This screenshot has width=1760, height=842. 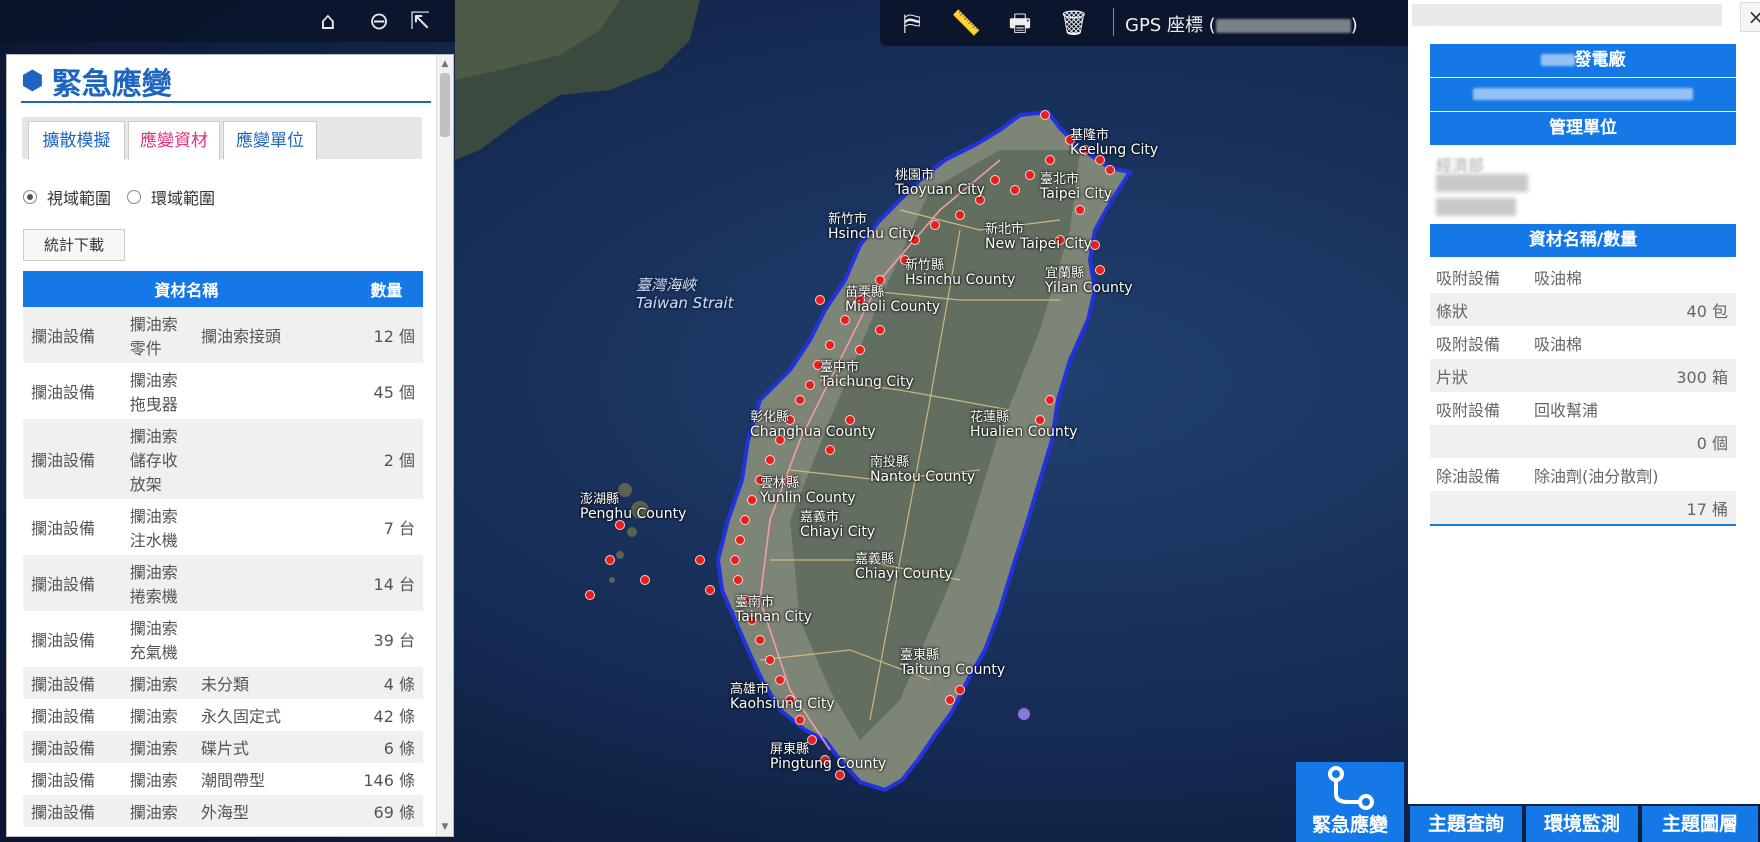 What do you see at coordinates (270, 140) in the screenshot?
I see `tab-response-units: 應變單位` at bounding box center [270, 140].